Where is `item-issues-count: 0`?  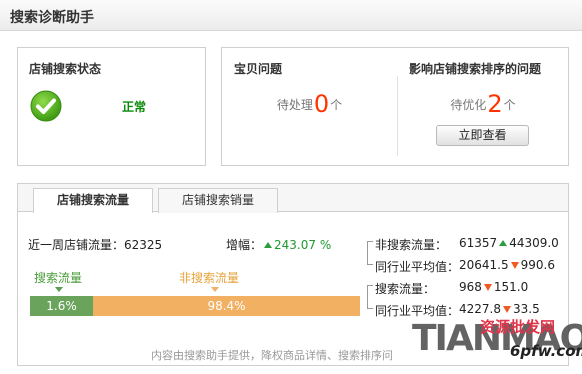 item-issues-count: 0 is located at coordinates (321, 104).